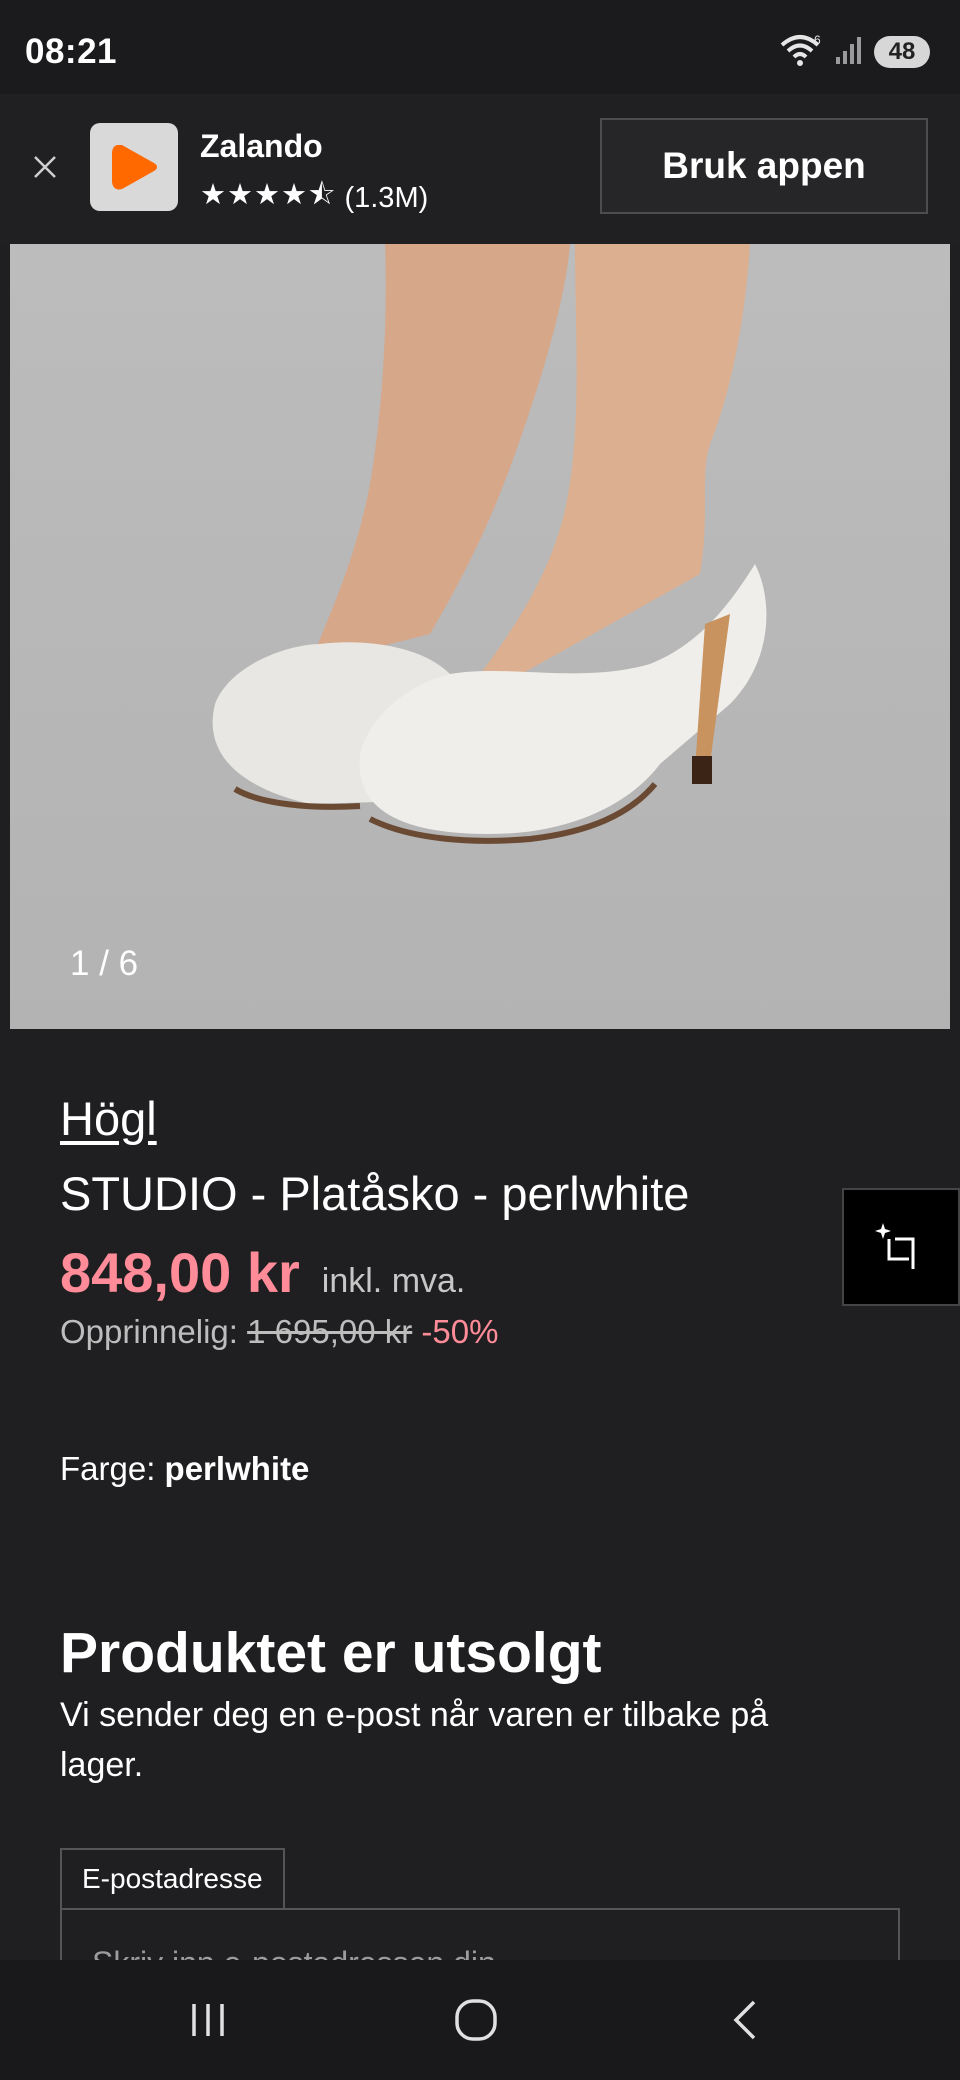 The width and height of the screenshot is (960, 2080). Describe the element at coordinates (460, 1119) in the screenshot. I see `brand-link: Högl` at that location.